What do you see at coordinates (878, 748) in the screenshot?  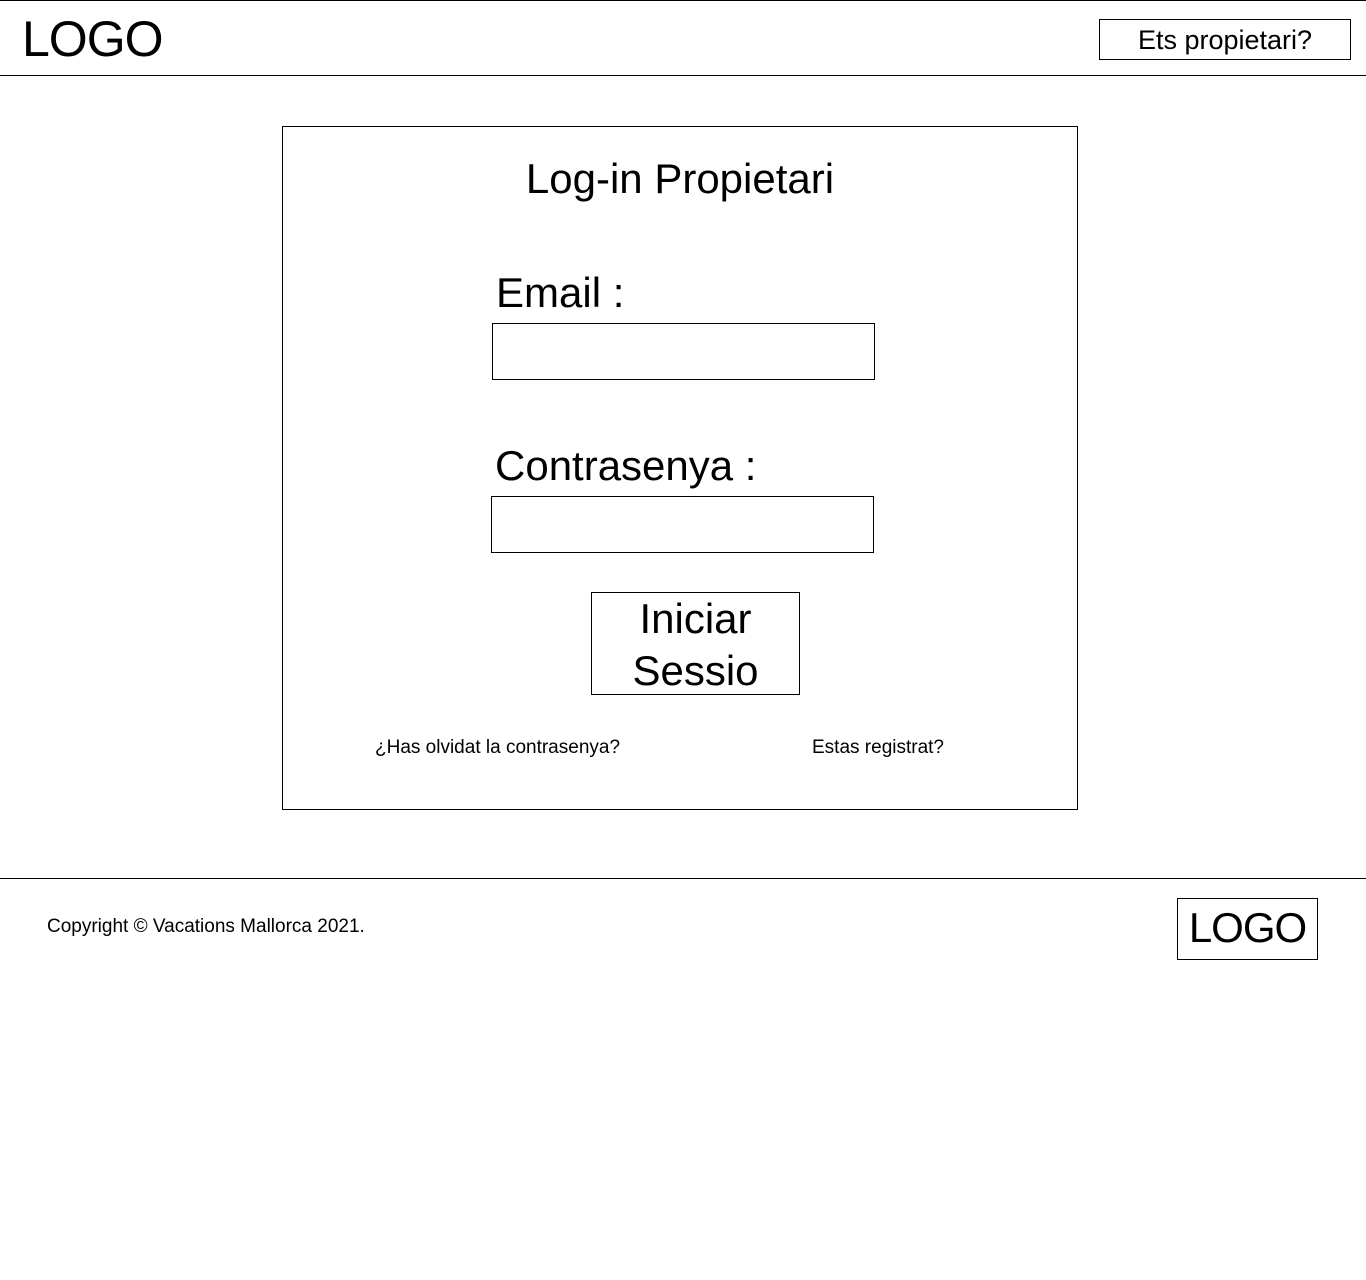 I see `register-link: Estas registrat?` at bounding box center [878, 748].